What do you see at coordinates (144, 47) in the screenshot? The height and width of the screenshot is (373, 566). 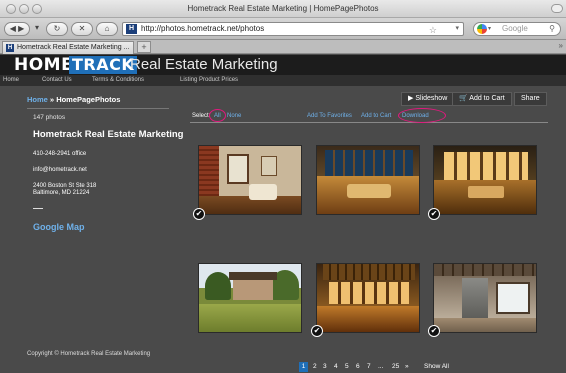 I see `new-tab-button: +` at bounding box center [144, 47].